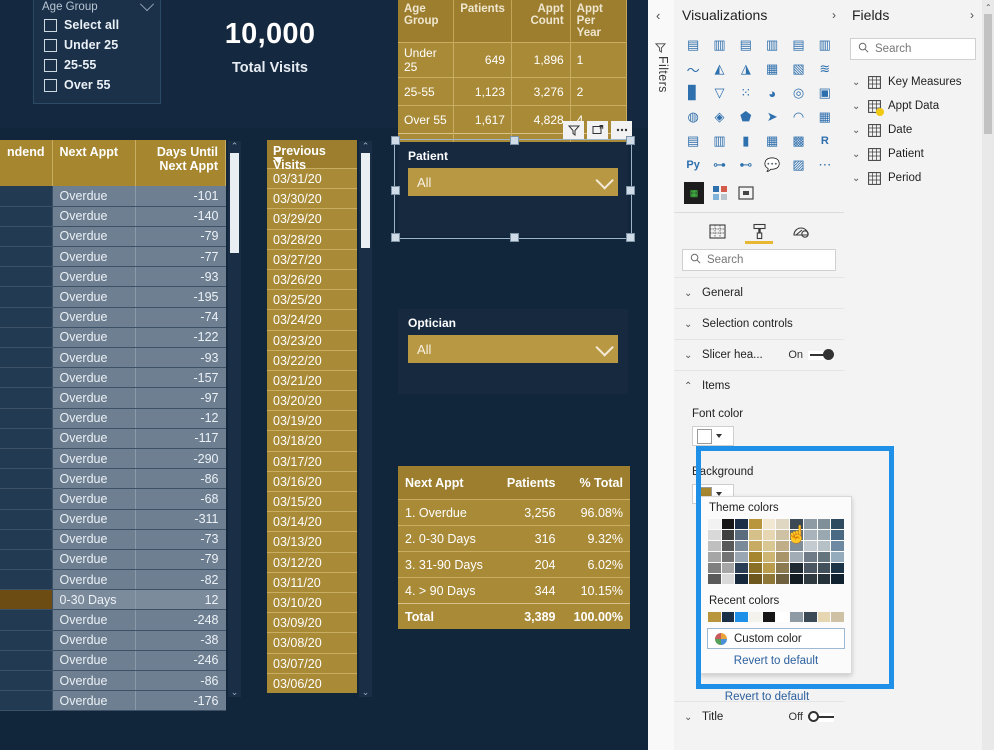  Describe the element at coordinates (759, 260) in the screenshot. I see `format-search-input: Search` at that location.